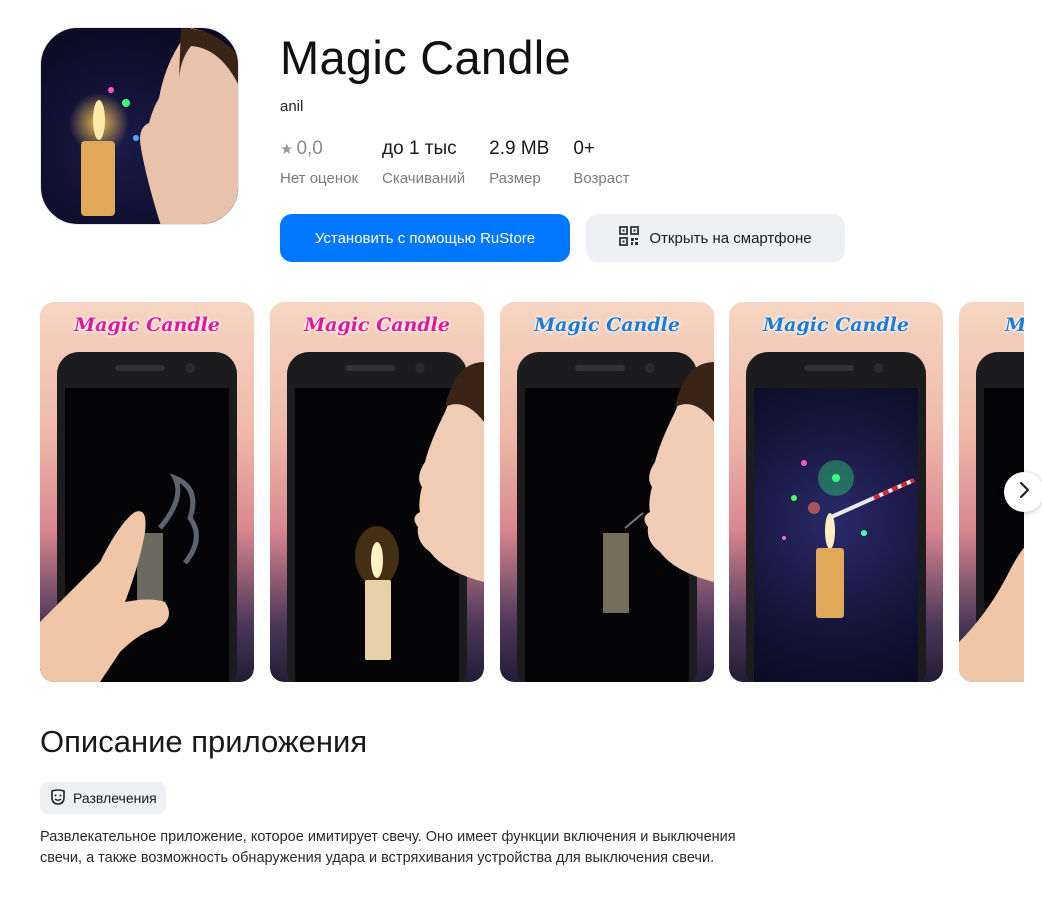  Describe the element at coordinates (309, 148) in the screenshot. I see `rating-value: 0,0` at that location.